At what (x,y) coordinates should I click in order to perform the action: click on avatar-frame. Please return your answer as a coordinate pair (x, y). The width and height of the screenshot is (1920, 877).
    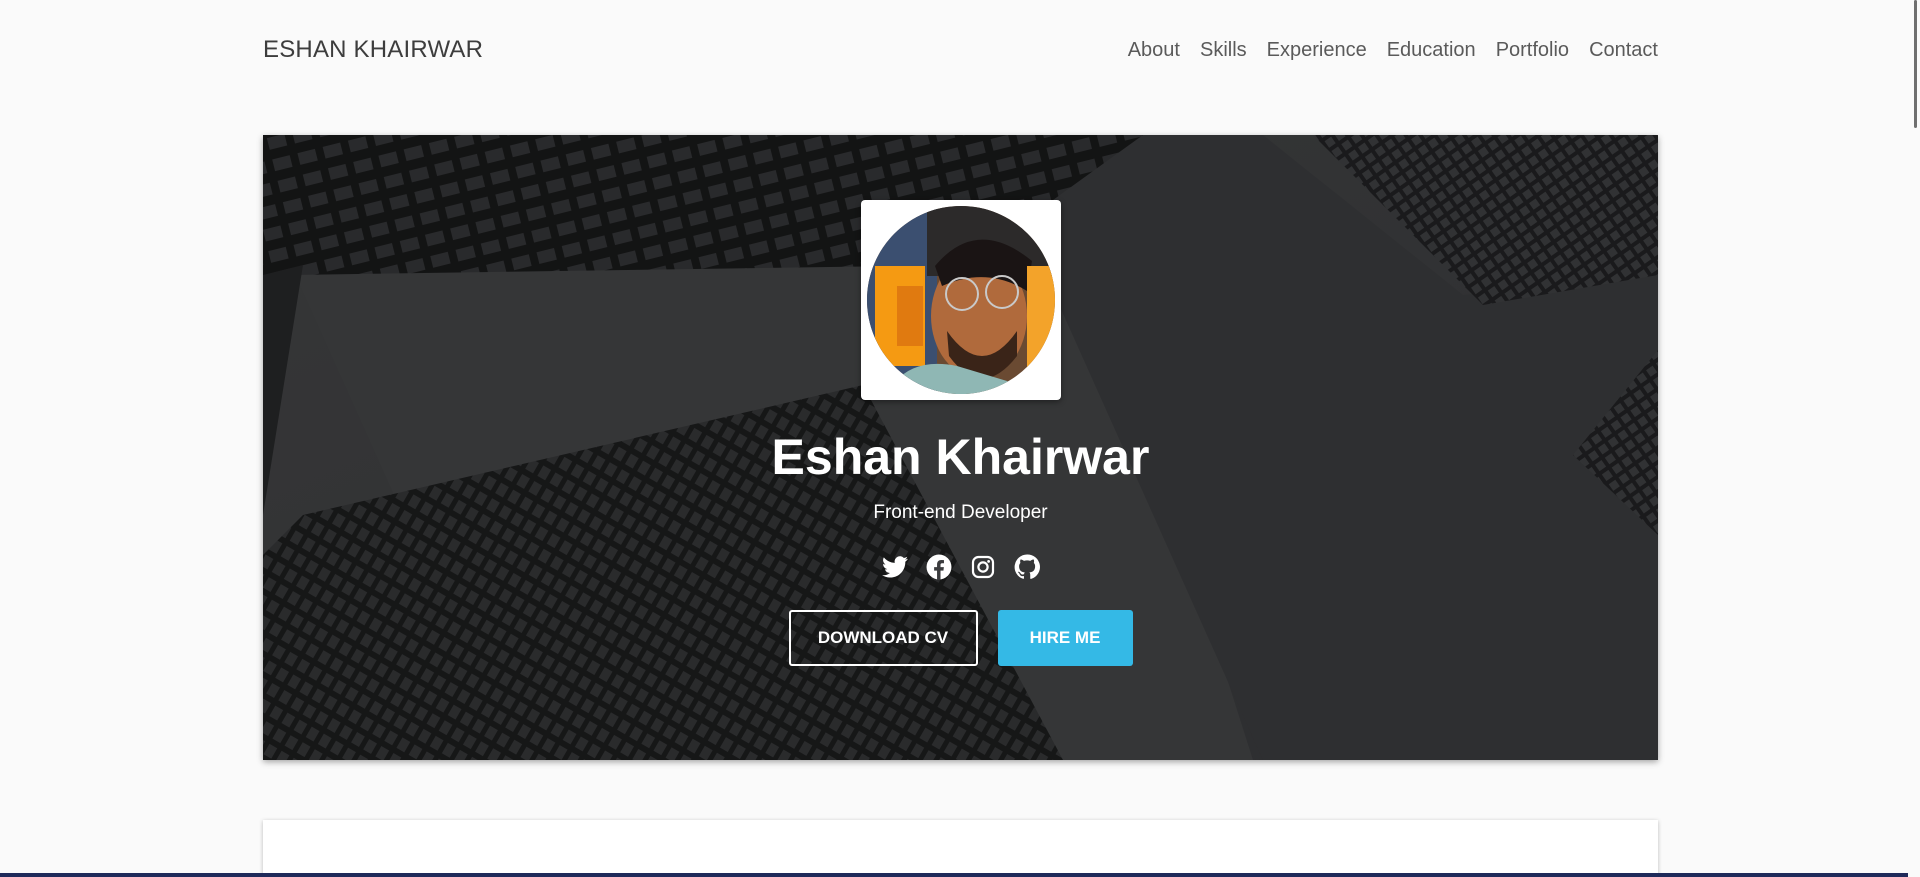
    Looking at the image, I should click on (960, 300).